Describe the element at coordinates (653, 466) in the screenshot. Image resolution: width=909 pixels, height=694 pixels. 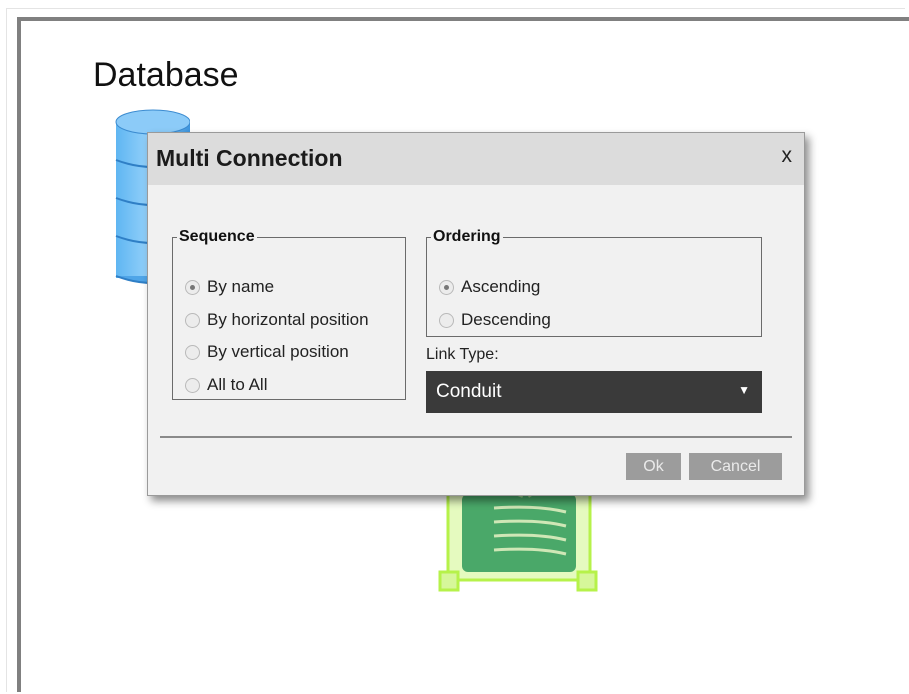
I see `ok-button: Ok` at that location.